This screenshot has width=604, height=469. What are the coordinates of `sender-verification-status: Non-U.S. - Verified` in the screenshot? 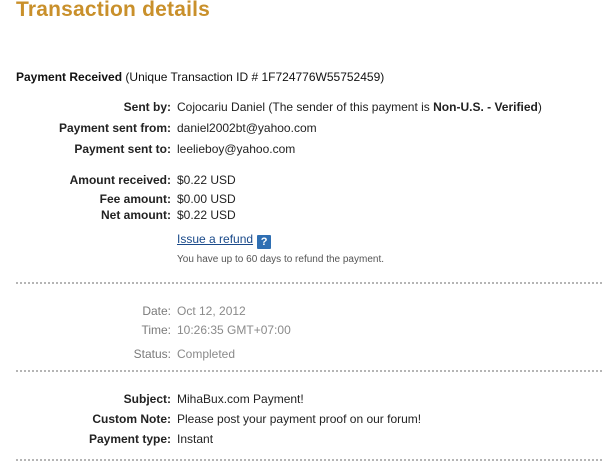 It's located at (485, 107).